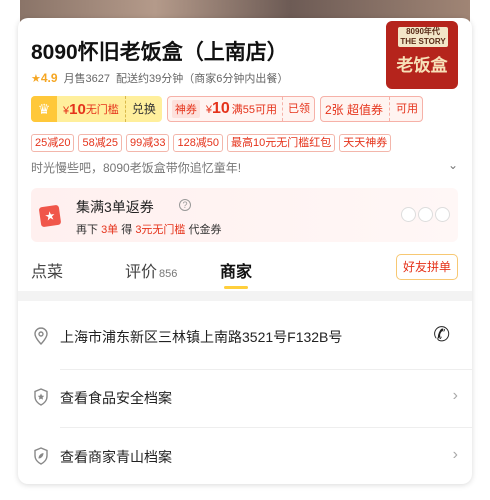  I want to click on discount-tag: 128减50, so click(198, 143).